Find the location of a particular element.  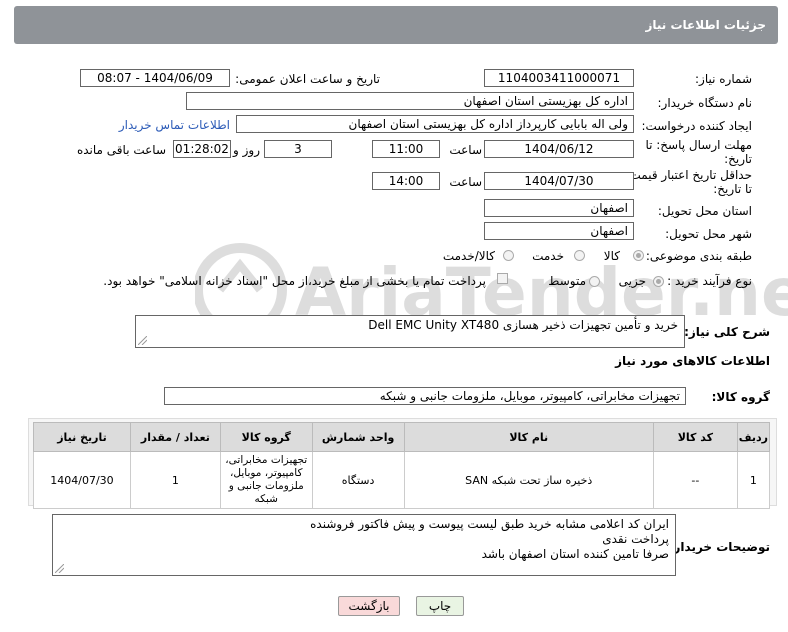

col-name: نام کالا is located at coordinates (528, 437).